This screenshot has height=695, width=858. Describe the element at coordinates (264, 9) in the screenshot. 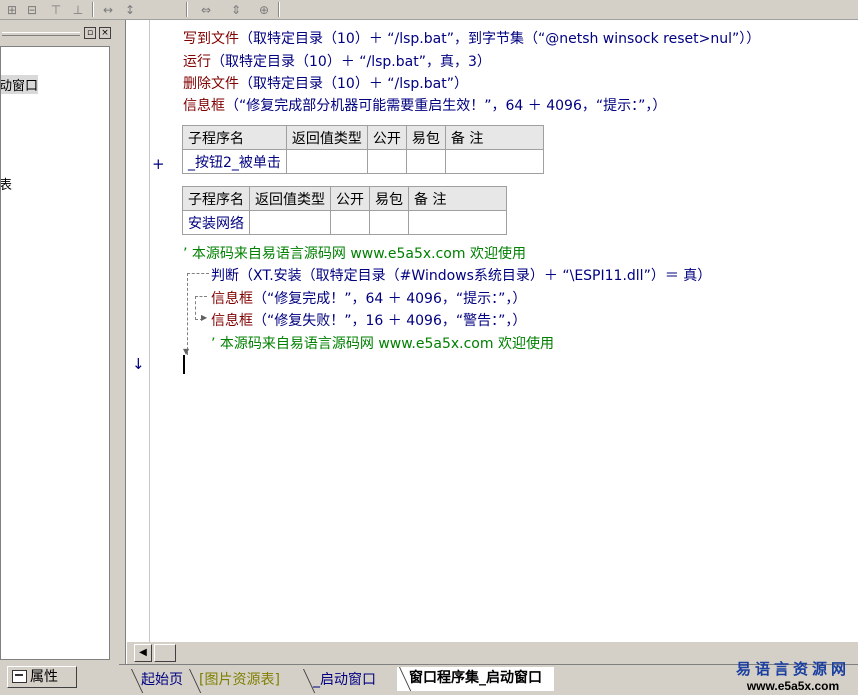

I see `same-size-icon: ⊕` at that location.